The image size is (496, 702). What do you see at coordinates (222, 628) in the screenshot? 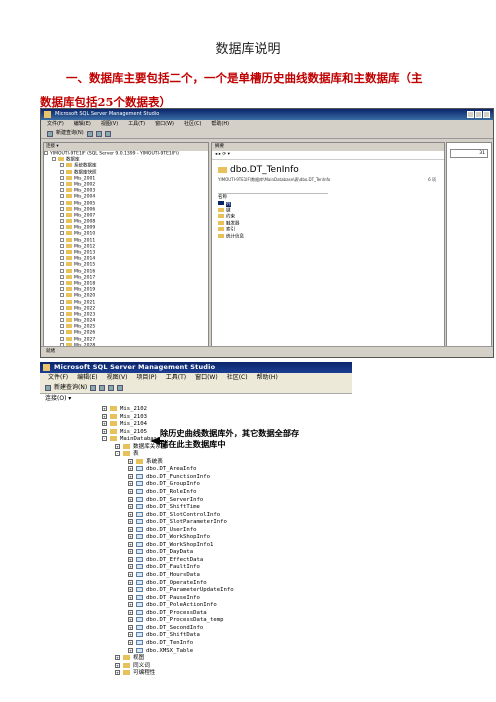
I see `tree-node: + dbo.DT_SecondInfo` at bounding box center [222, 628].